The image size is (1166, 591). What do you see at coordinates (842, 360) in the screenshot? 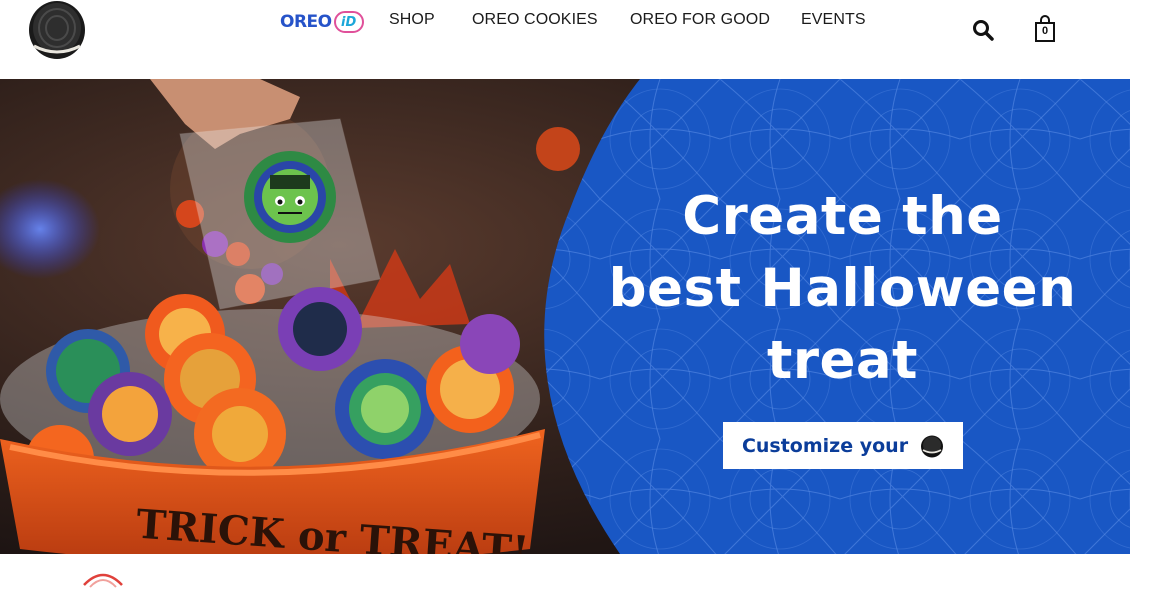
I see `hero-headline-line-3: treat` at bounding box center [842, 360].